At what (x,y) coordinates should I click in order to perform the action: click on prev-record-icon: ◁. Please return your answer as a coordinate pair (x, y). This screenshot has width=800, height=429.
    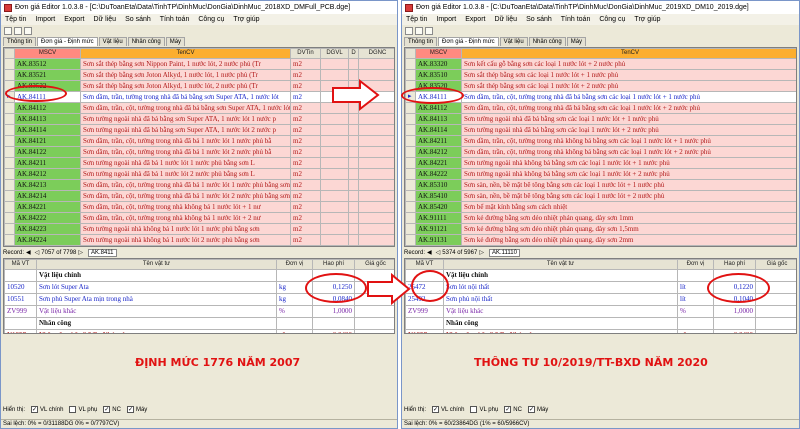
    Looking at the image, I should click on (438, 252).